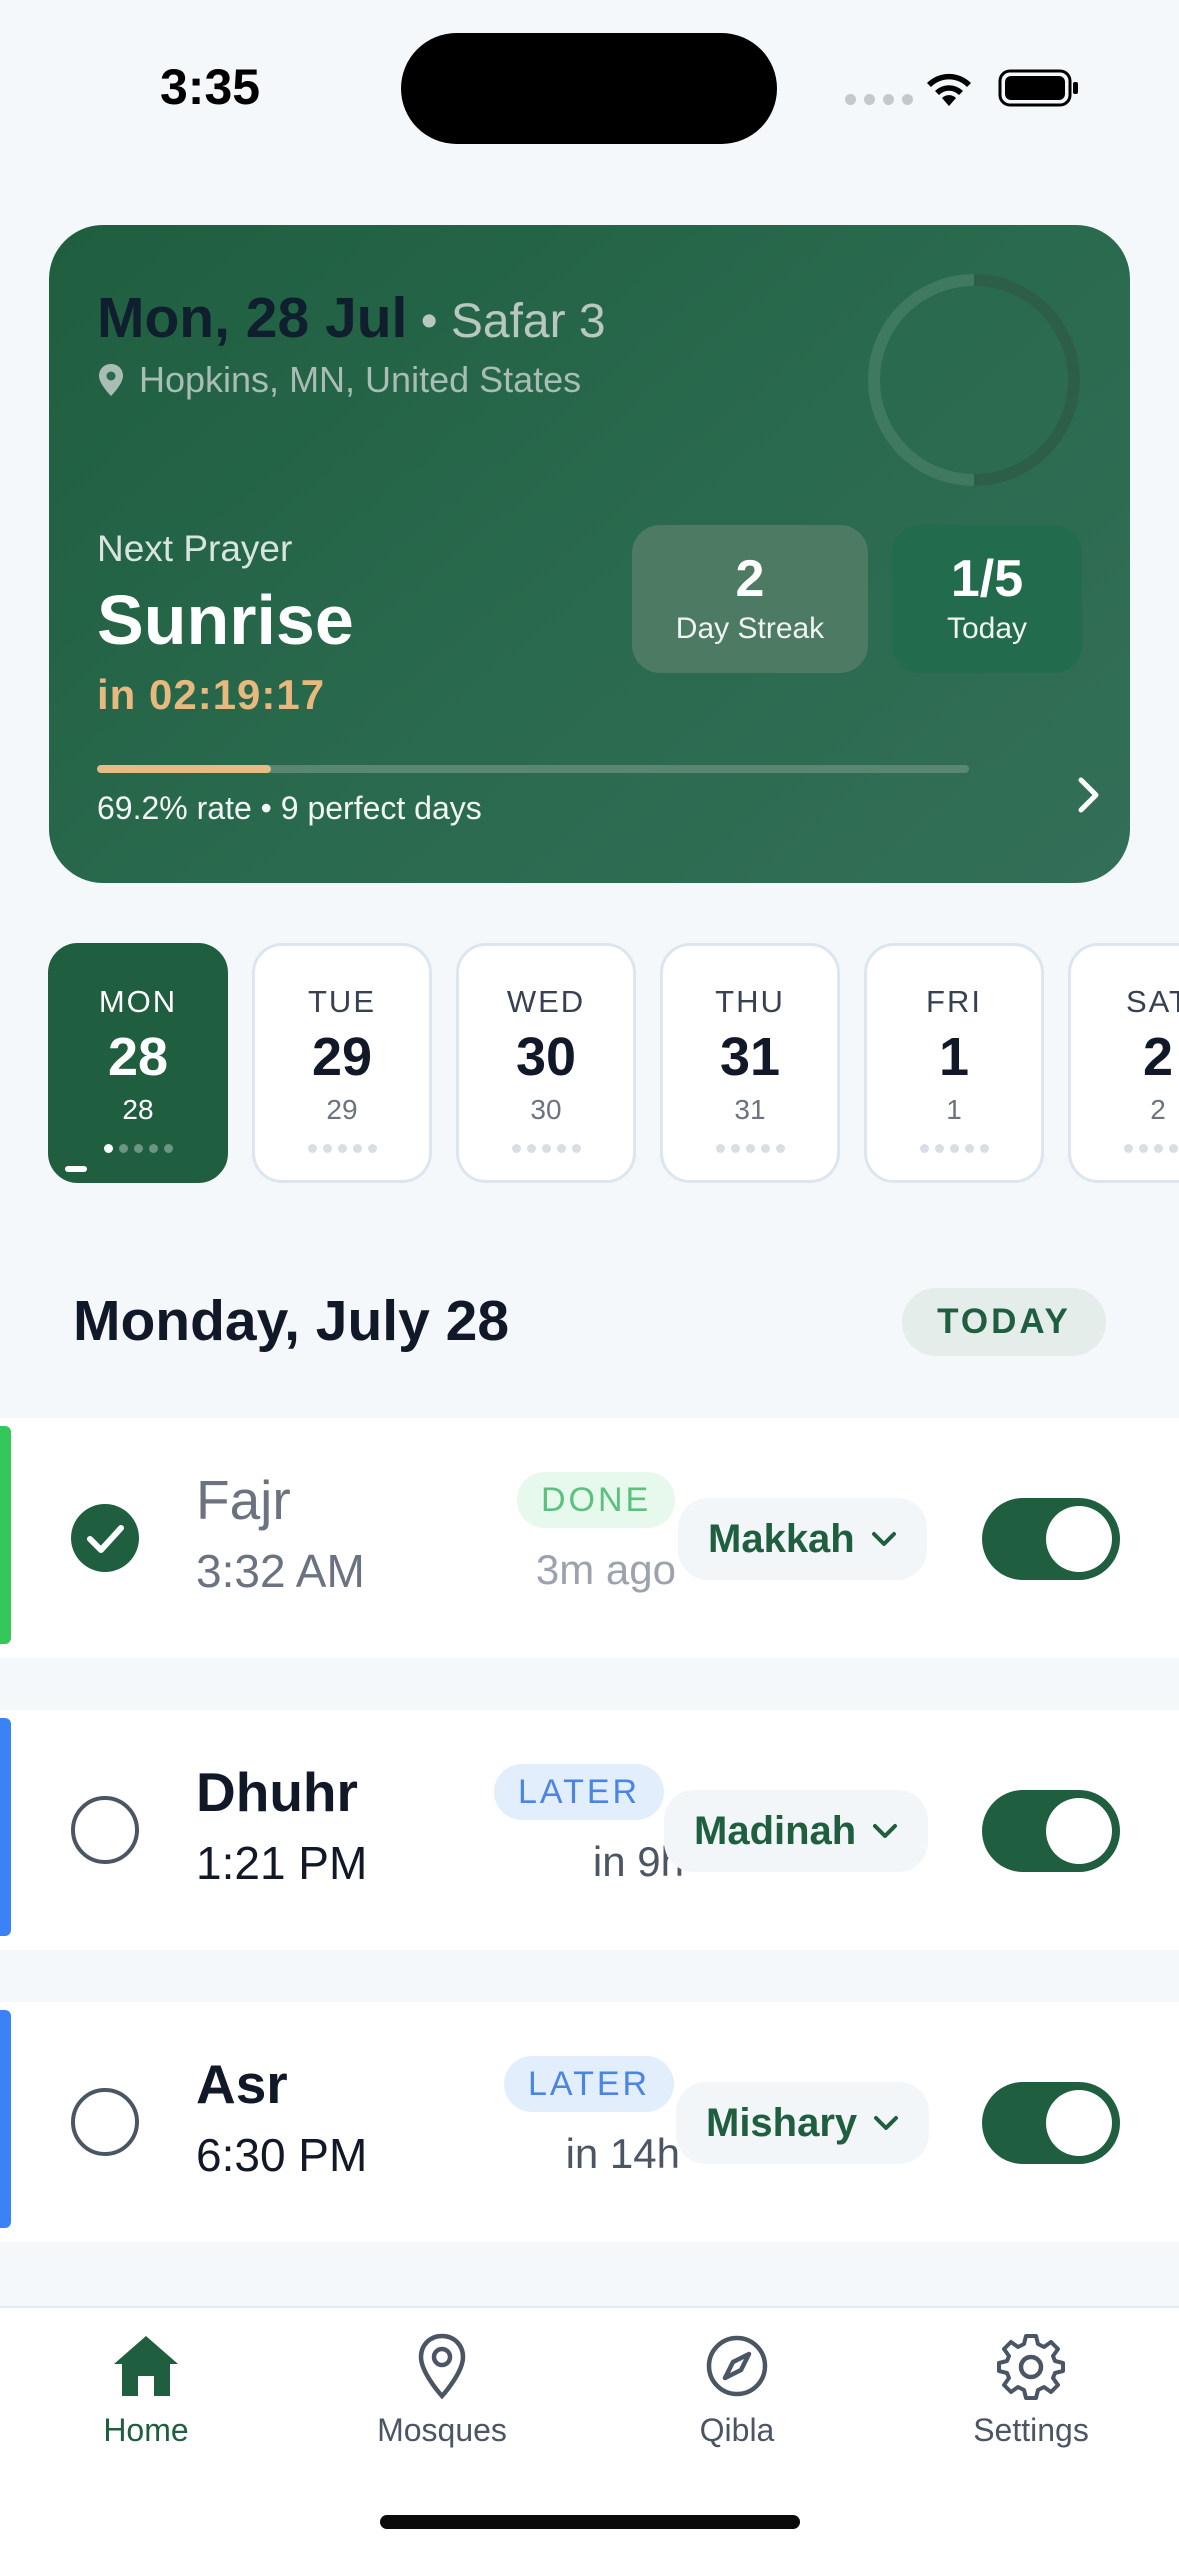 This screenshot has width=1179, height=2556. I want to click on day-subnumber: 31, so click(750, 1109).